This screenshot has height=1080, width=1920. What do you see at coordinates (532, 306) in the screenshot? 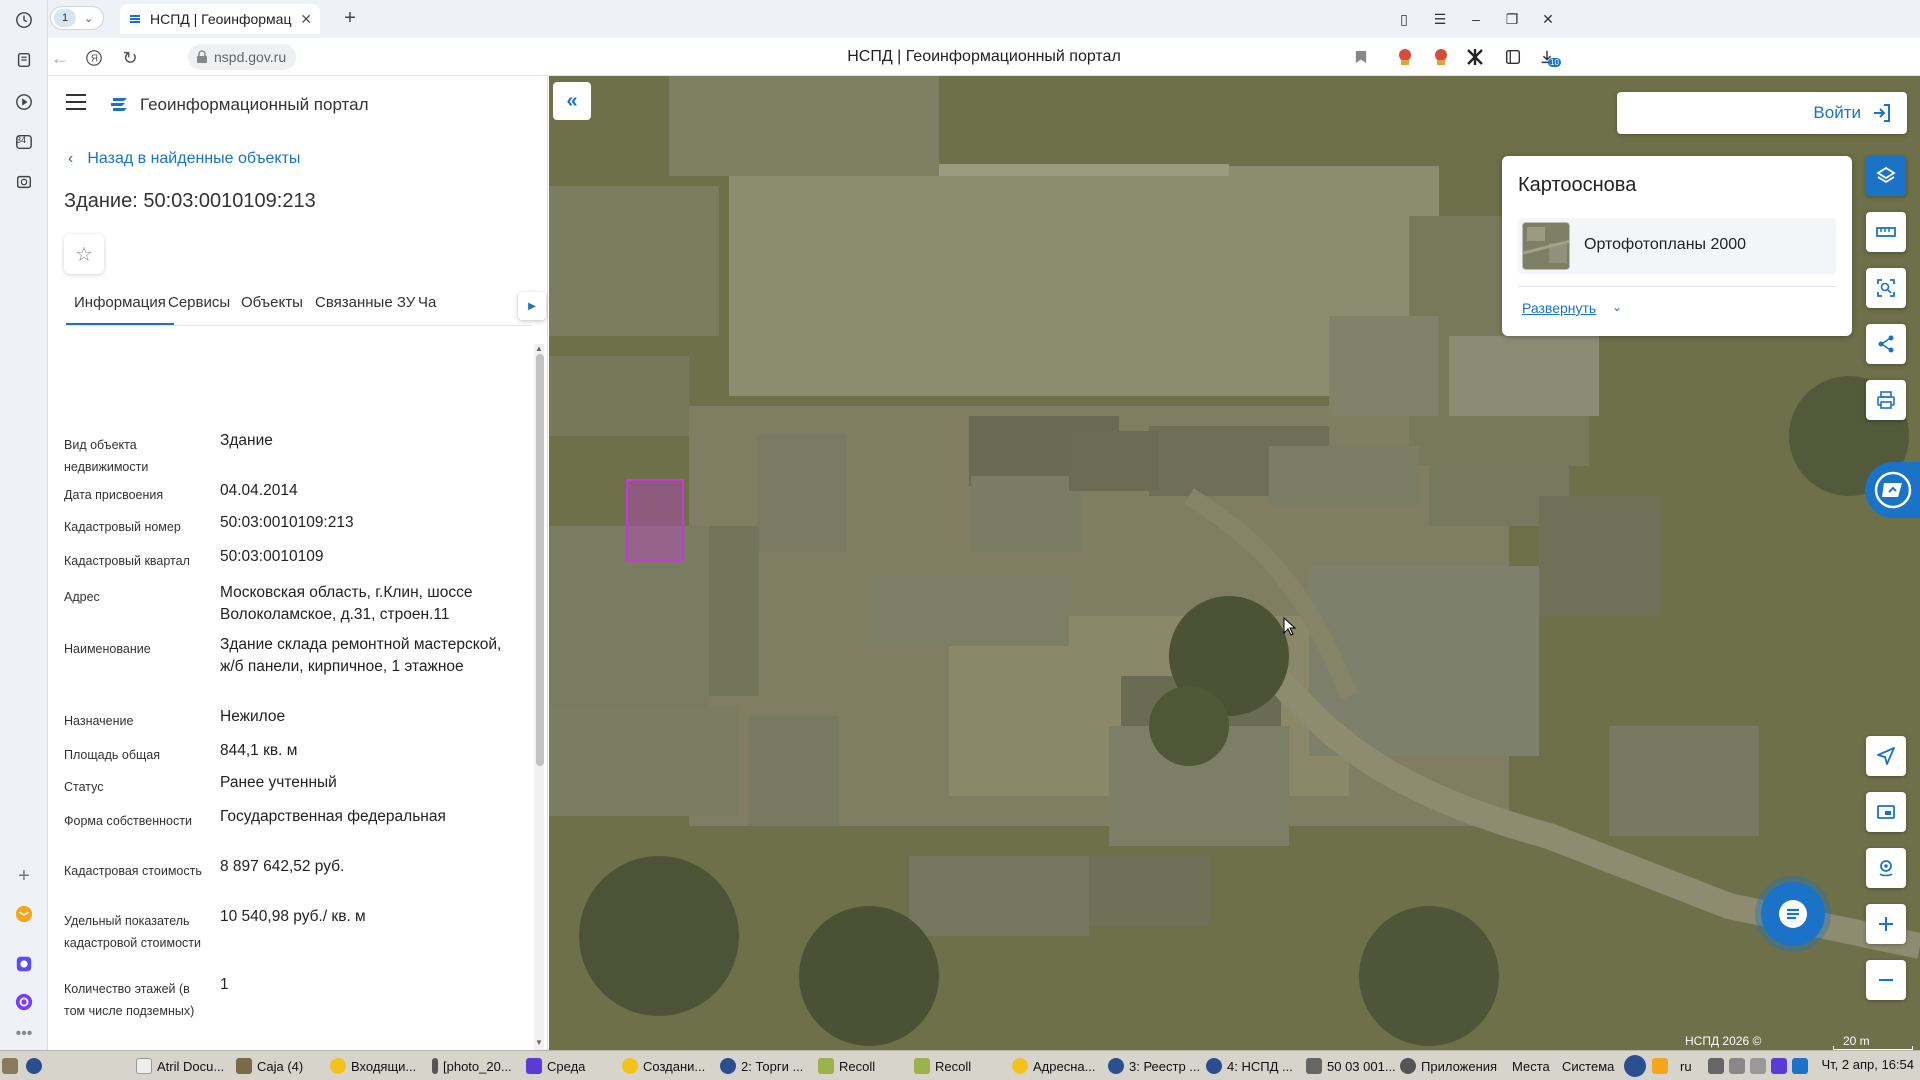
I see `tabs-scroll-right-button: ▶` at bounding box center [532, 306].